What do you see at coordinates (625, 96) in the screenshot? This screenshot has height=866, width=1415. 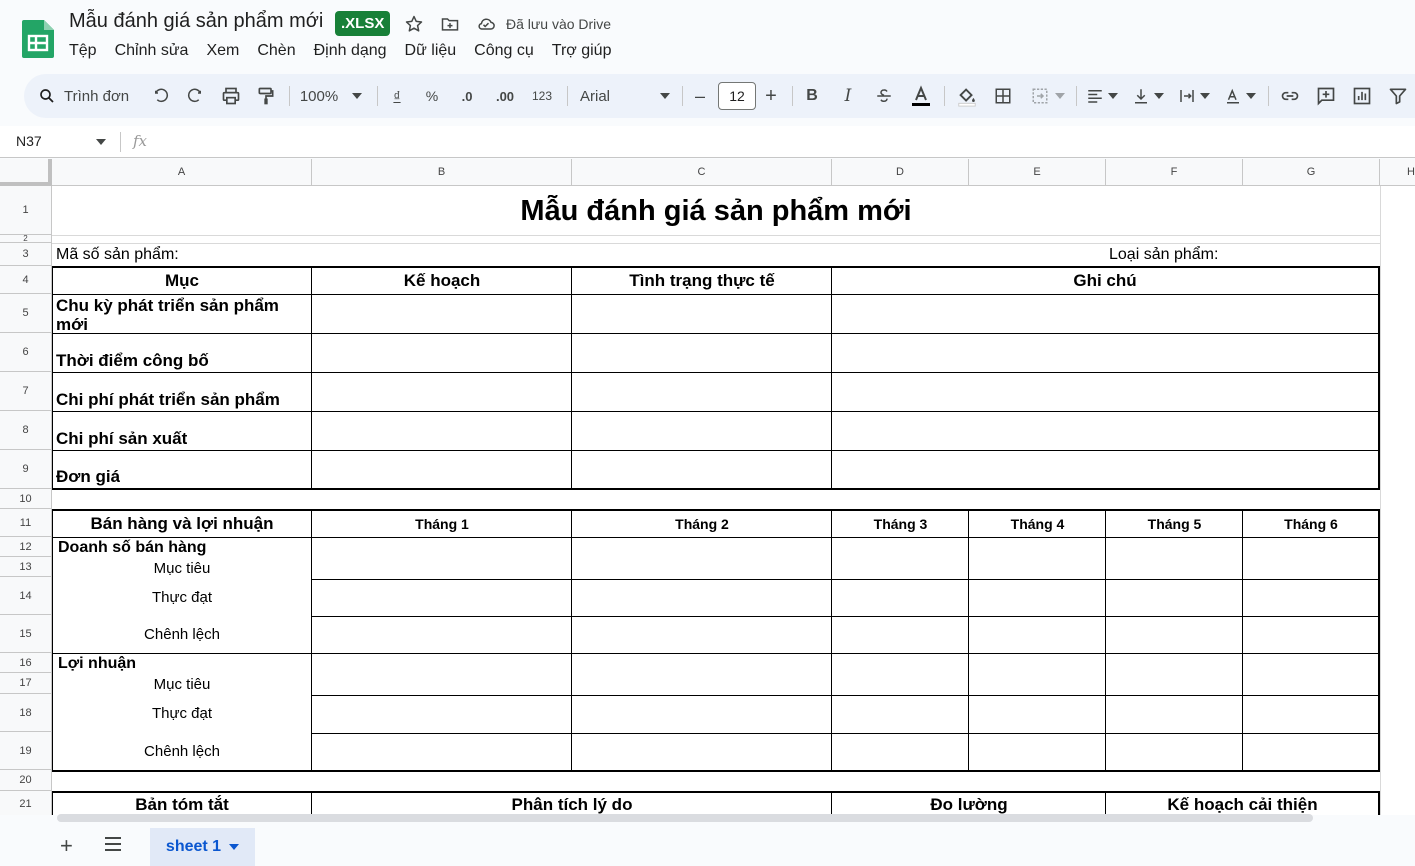 I see `font-family-select: Arial` at bounding box center [625, 96].